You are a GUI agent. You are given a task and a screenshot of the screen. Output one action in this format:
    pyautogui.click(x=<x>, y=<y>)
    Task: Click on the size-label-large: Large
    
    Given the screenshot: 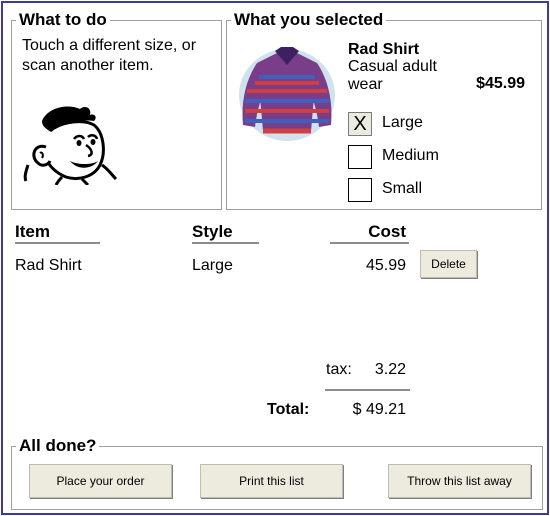 What is the action you would take?
    pyautogui.click(x=402, y=122)
    